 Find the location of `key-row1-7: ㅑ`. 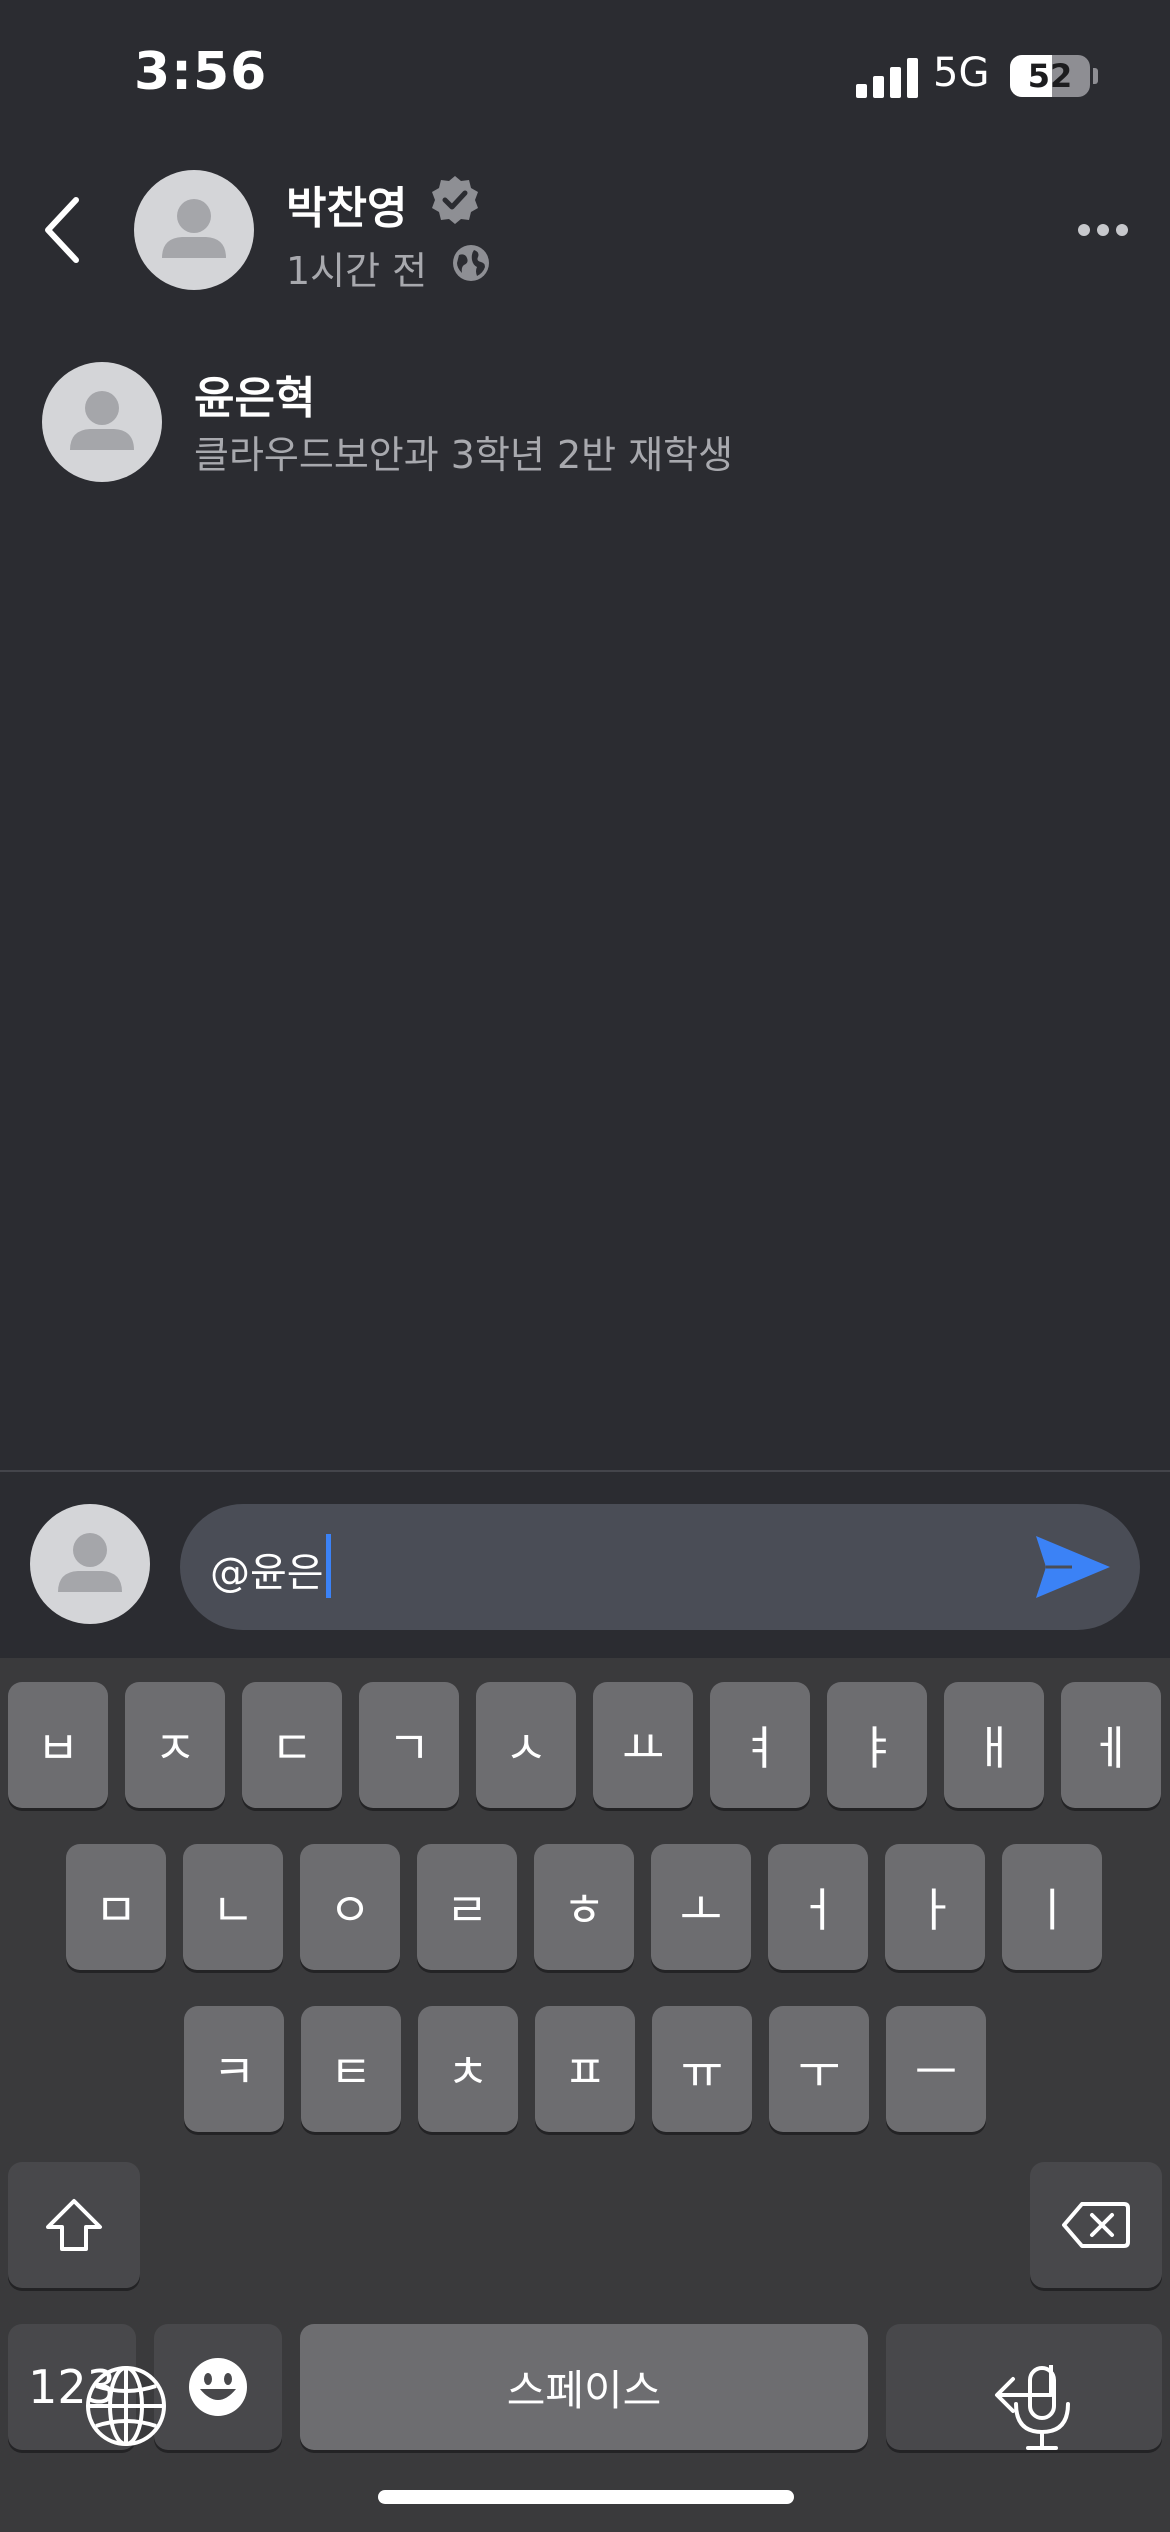

key-row1-7: ㅑ is located at coordinates (877, 1745).